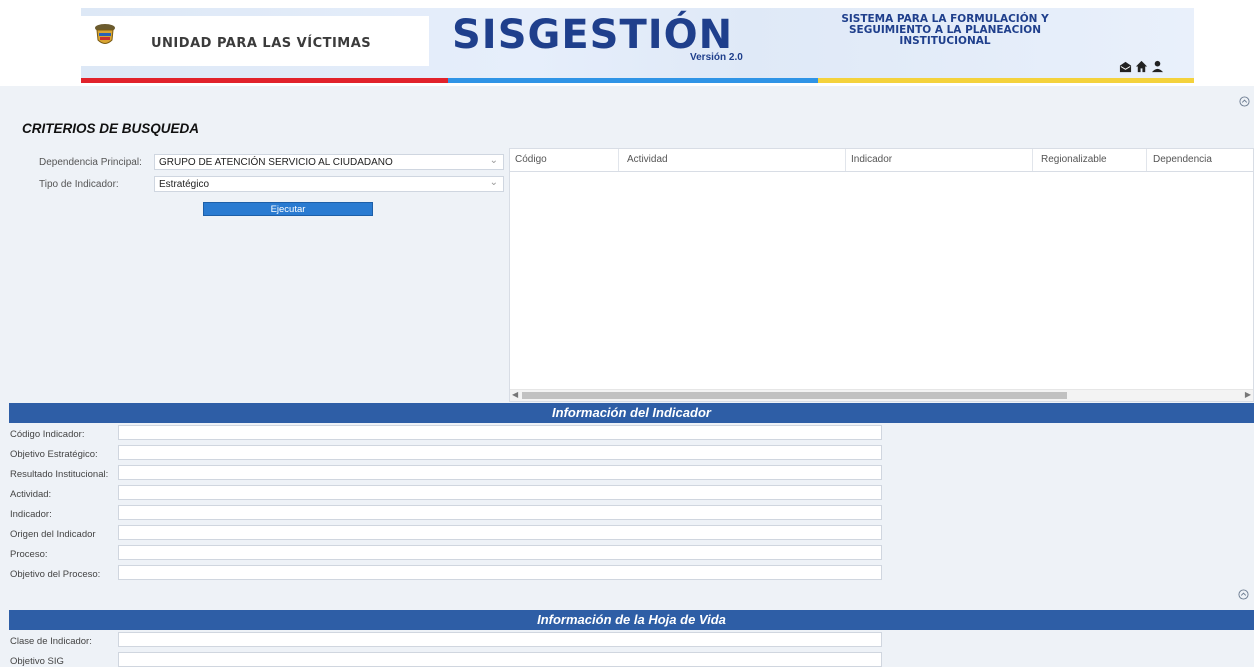  I want to click on scroll-left-icon: ◀, so click(515, 394).